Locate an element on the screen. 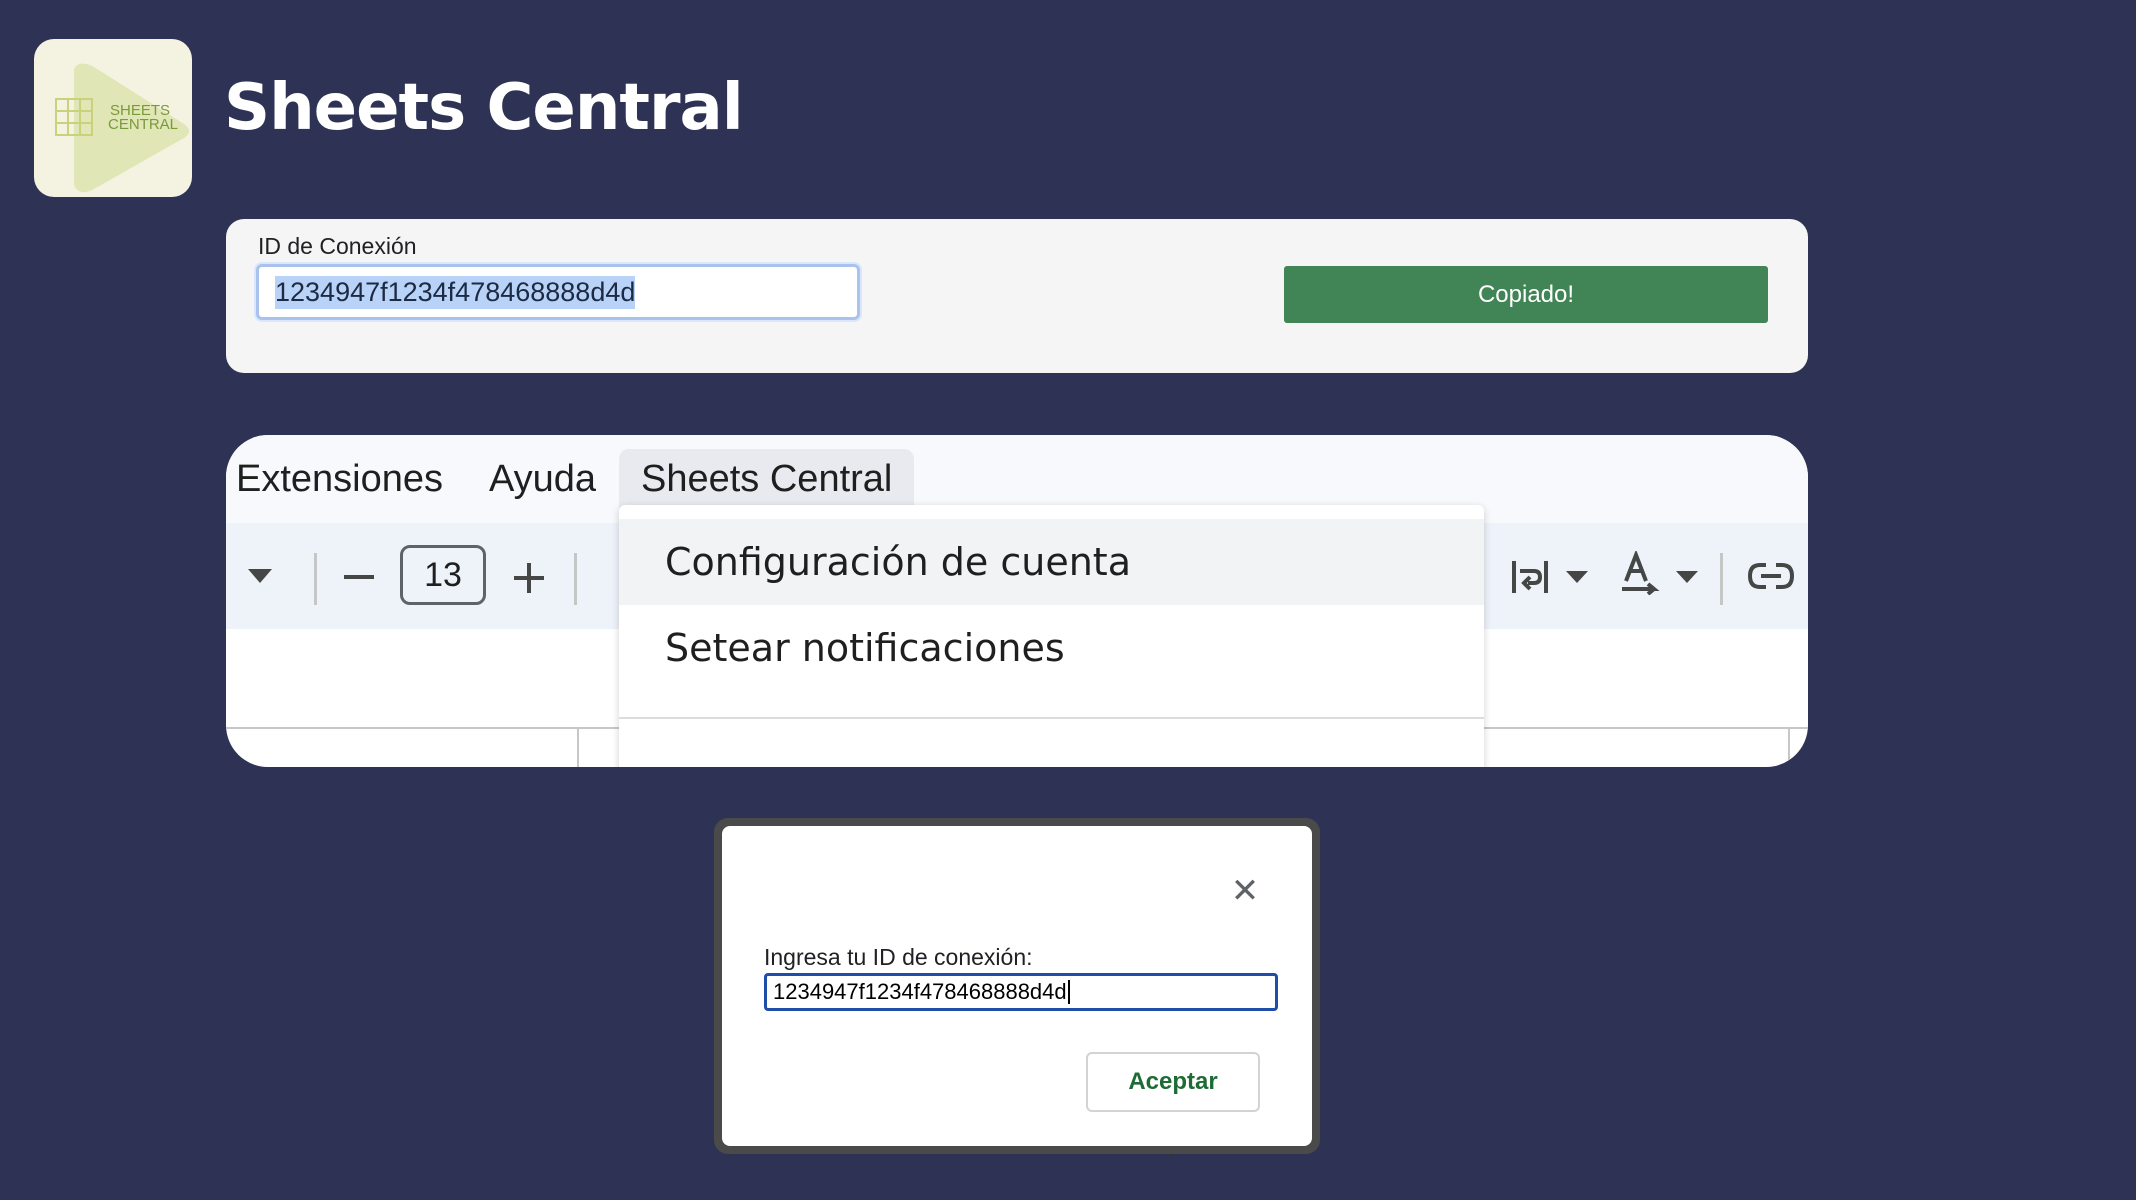 The height and width of the screenshot is (1200, 2136). app-logo: SHEETS CENTRAL is located at coordinates (113, 118).